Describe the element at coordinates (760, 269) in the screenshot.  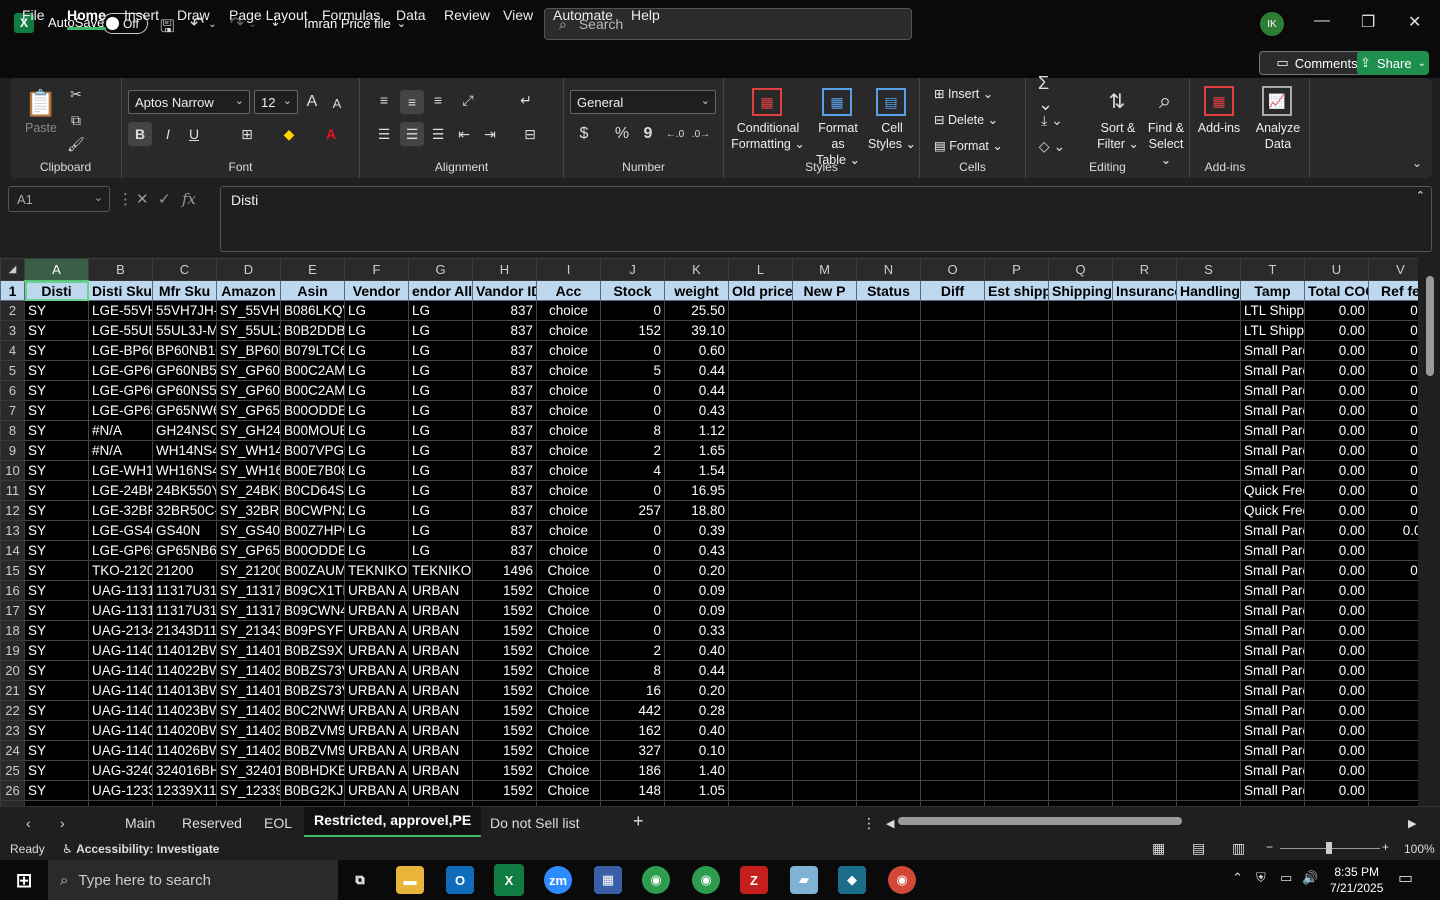
I see `column-header-l: L` at that location.